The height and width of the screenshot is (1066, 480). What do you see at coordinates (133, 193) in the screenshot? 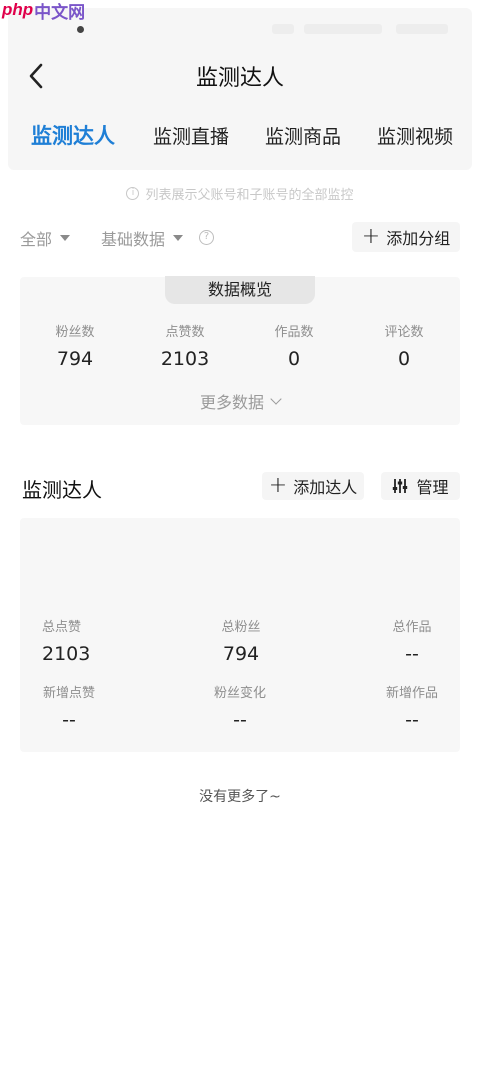
I see `info-icon: i` at bounding box center [133, 193].